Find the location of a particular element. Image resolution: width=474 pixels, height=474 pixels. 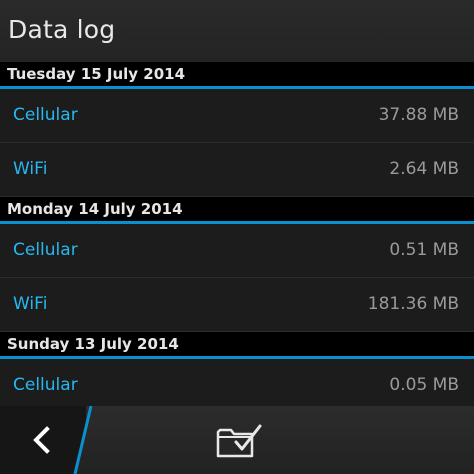

list-item-value: 2.64 MB is located at coordinates (424, 169).